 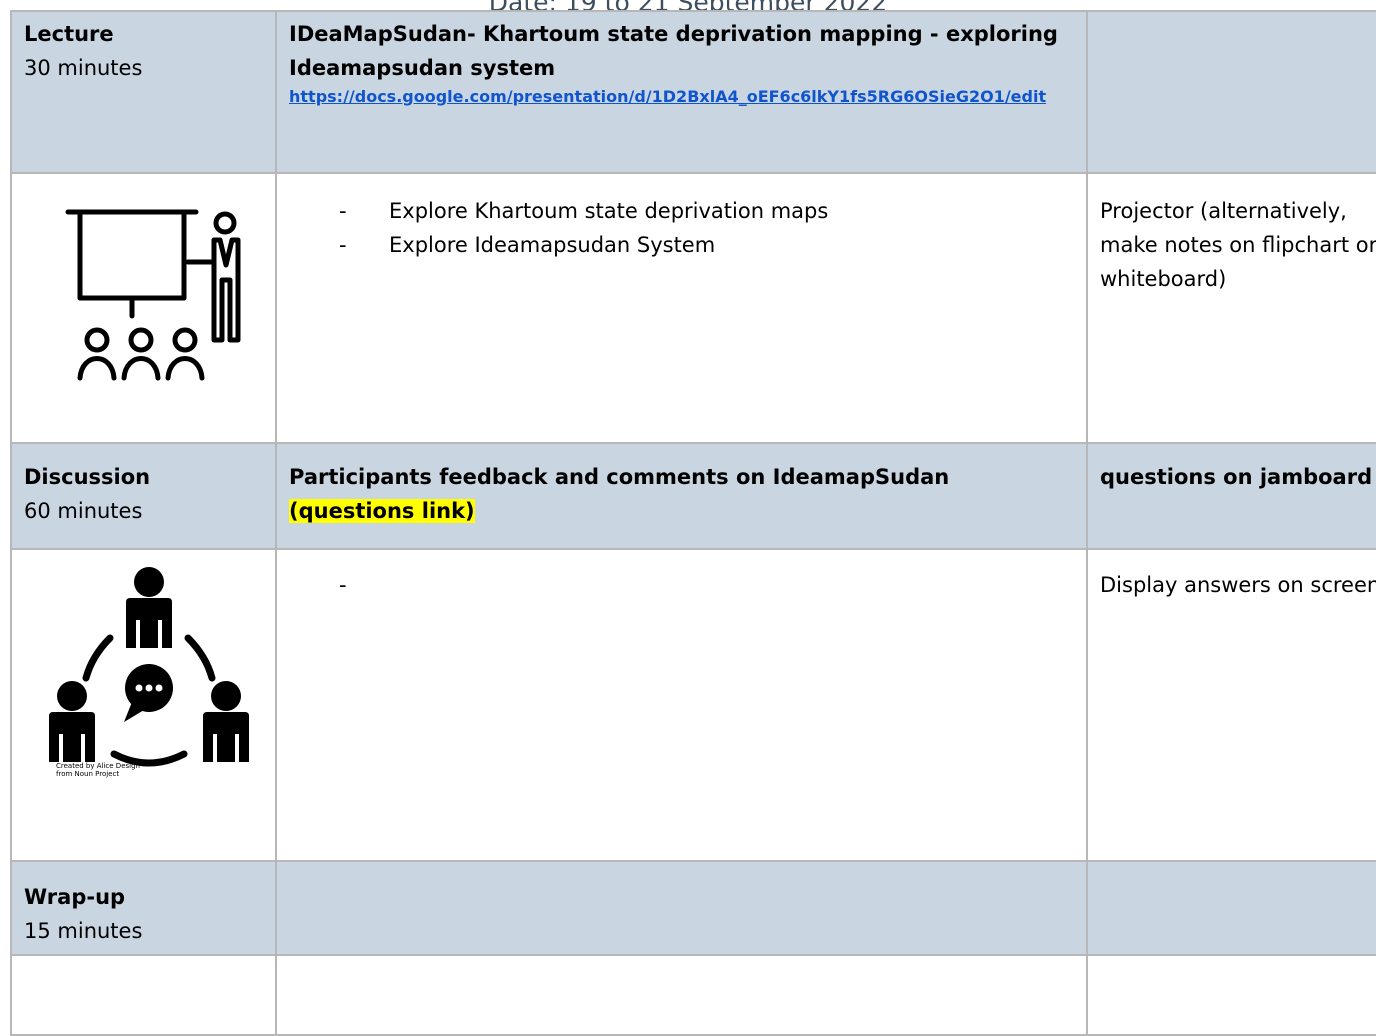 I want to click on list-item: Explore Ideamapsudan System, so click(x=712, y=245).